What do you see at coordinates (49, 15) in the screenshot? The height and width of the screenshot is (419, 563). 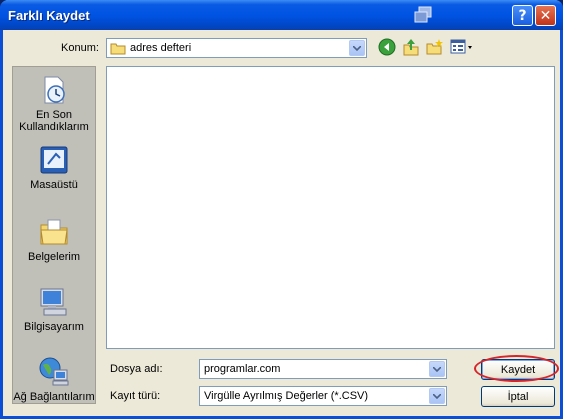 I see `window-title: Farklı Kaydet` at bounding box center [49, 15].